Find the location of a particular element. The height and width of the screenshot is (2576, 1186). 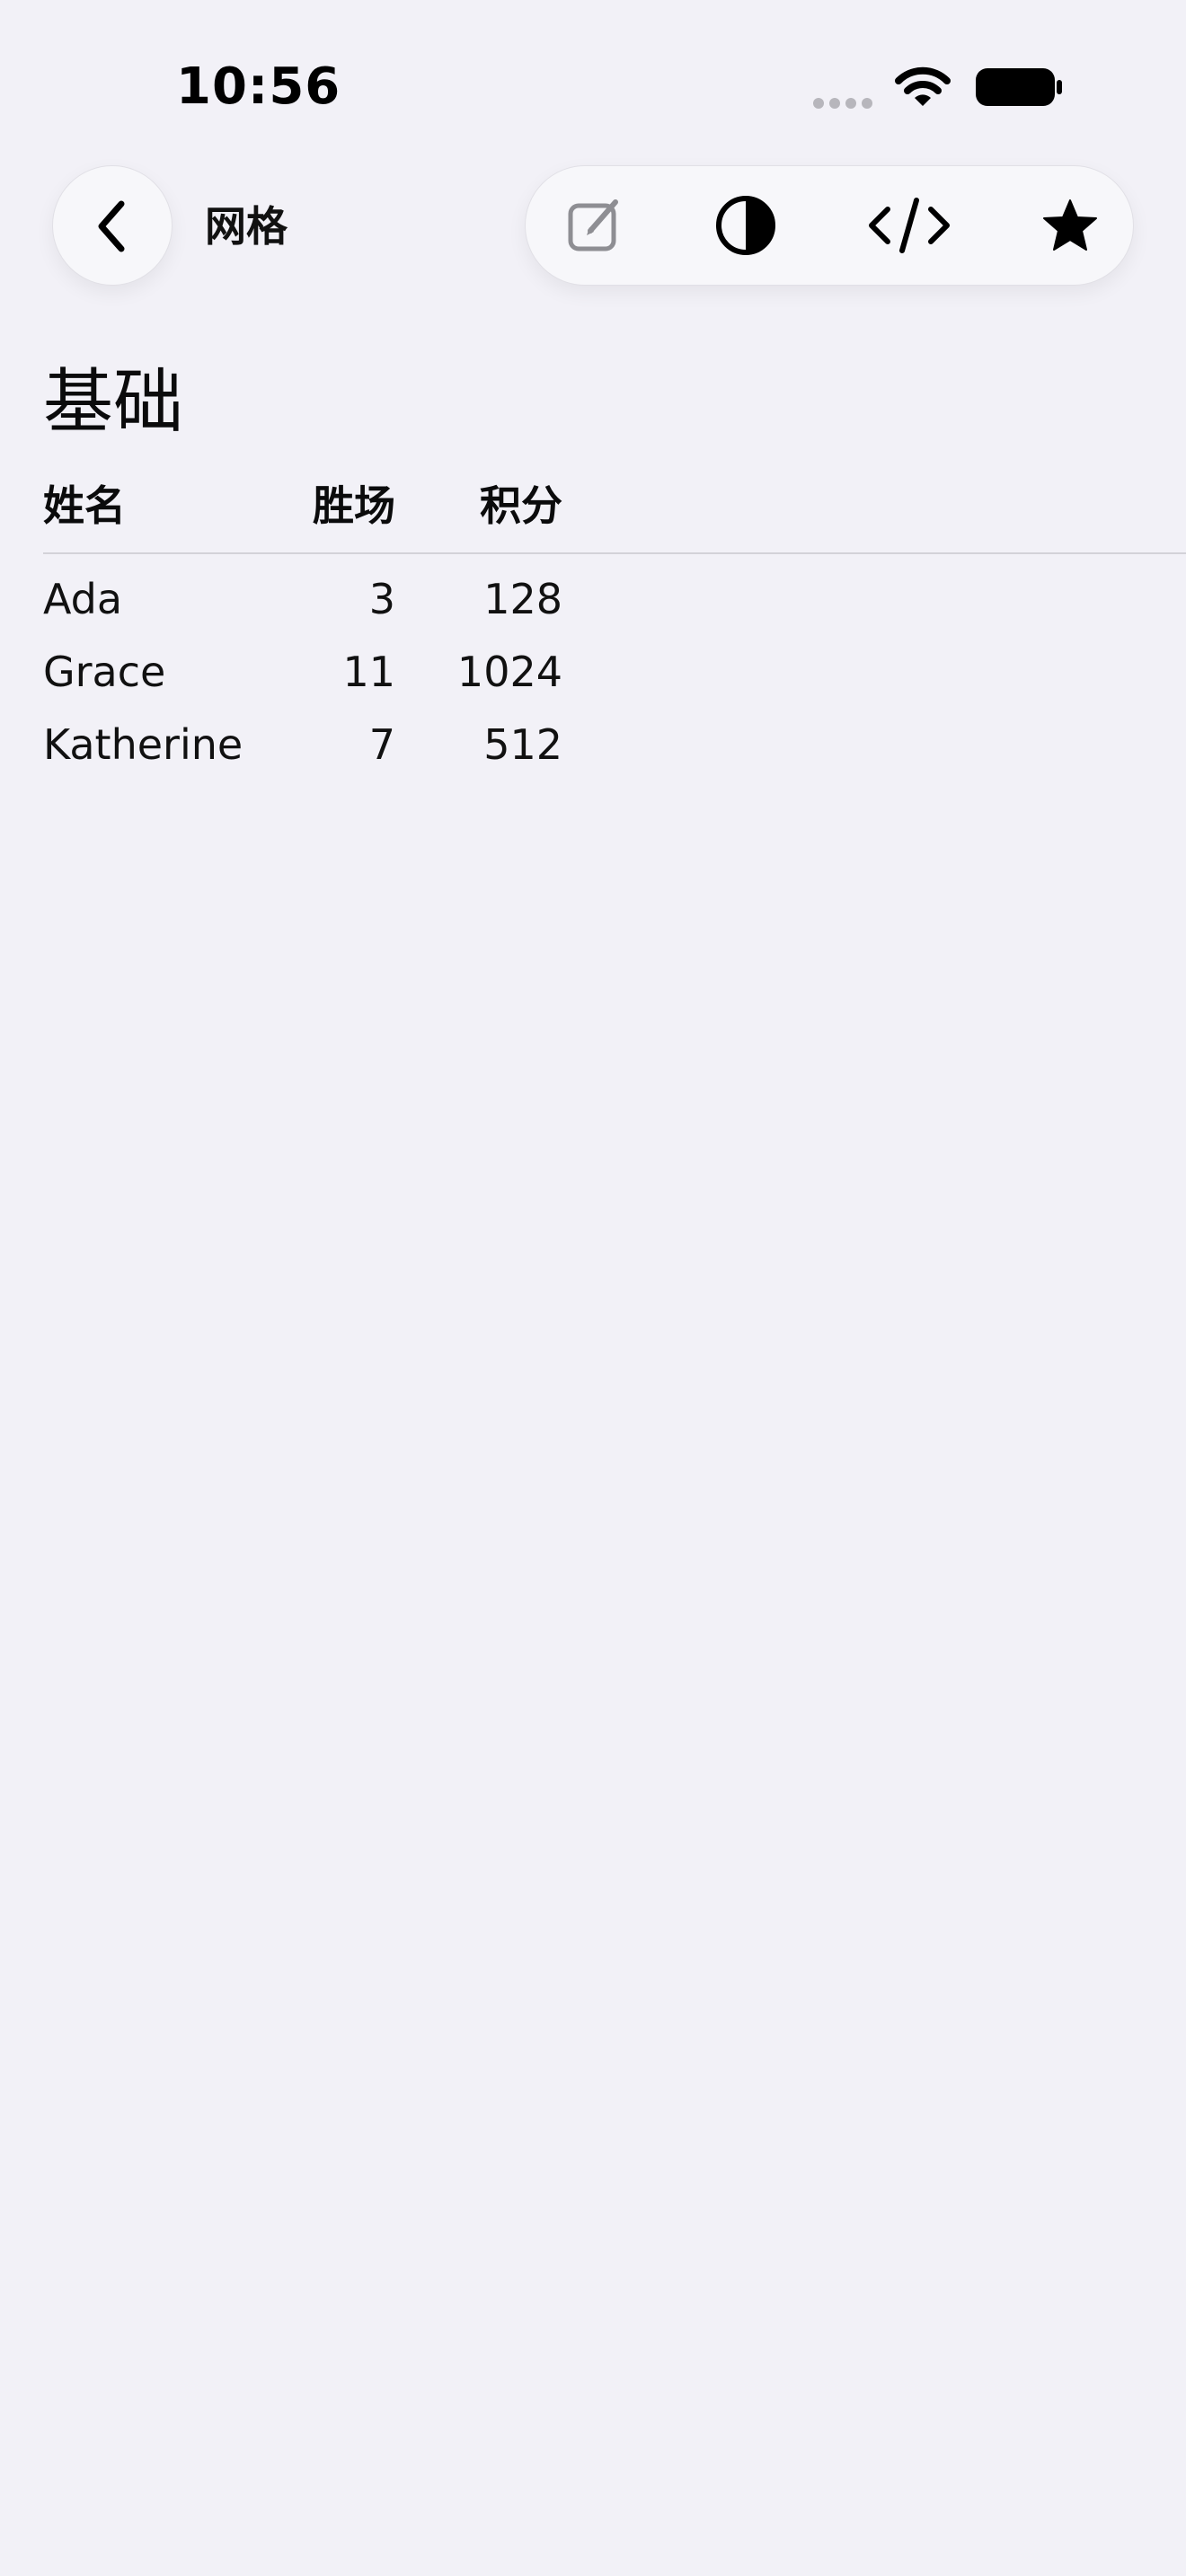

header-wins: 胜场 is located at coordinates (354, 506).